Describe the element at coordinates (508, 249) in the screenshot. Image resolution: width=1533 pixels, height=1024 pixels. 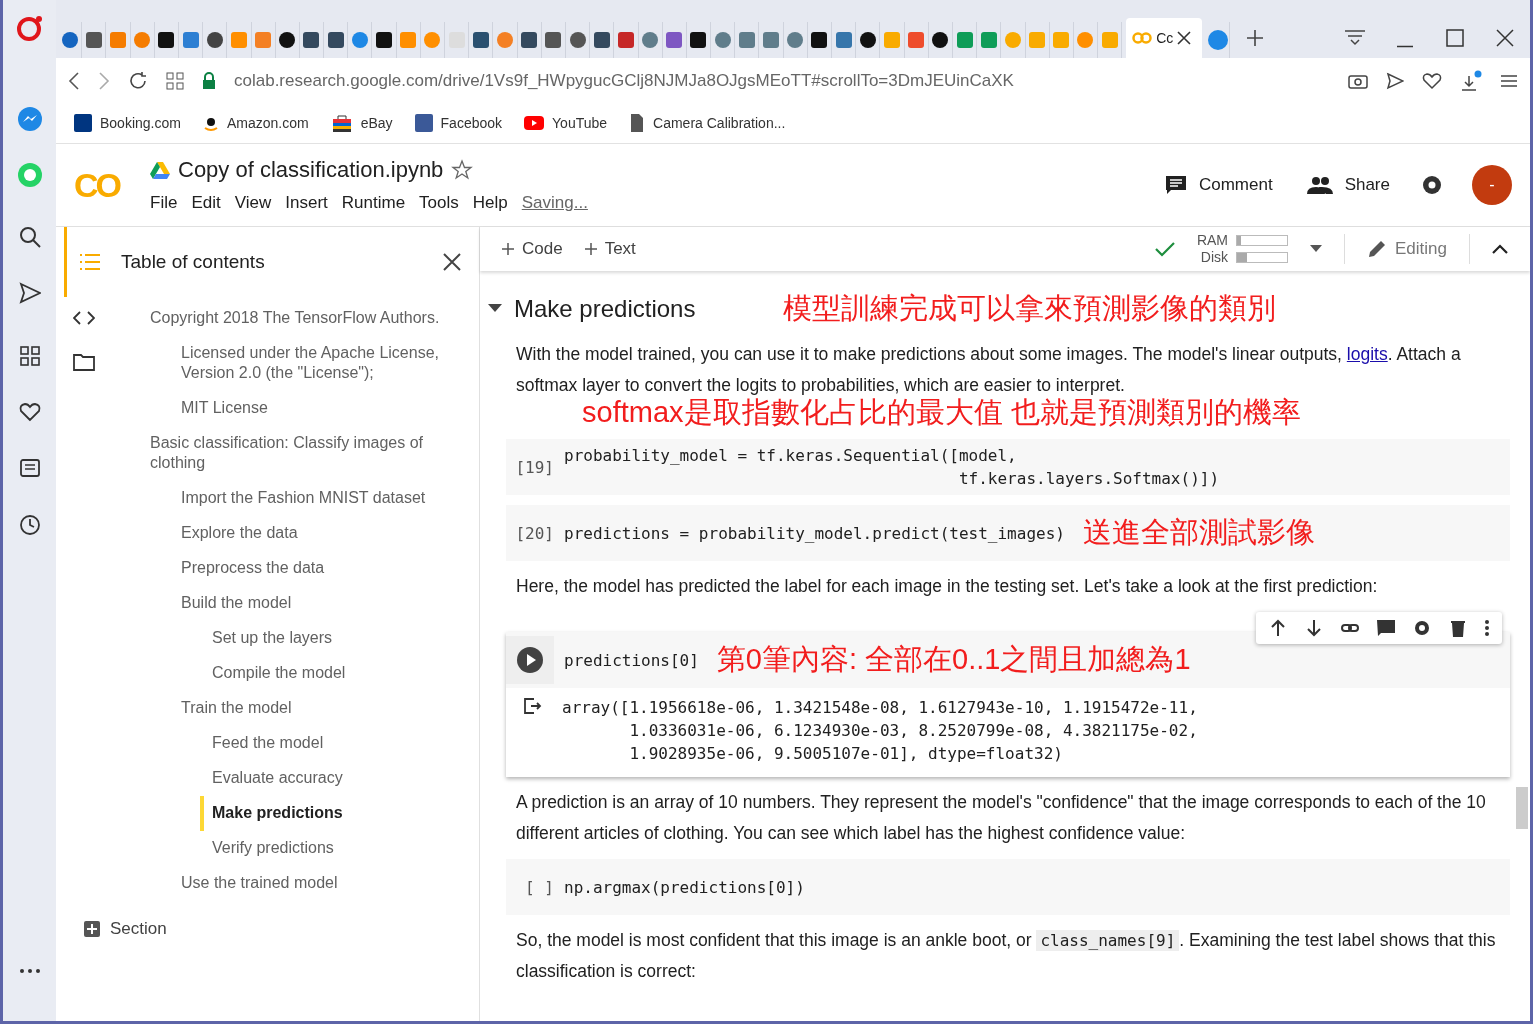
I see `plus-icon` at that location.